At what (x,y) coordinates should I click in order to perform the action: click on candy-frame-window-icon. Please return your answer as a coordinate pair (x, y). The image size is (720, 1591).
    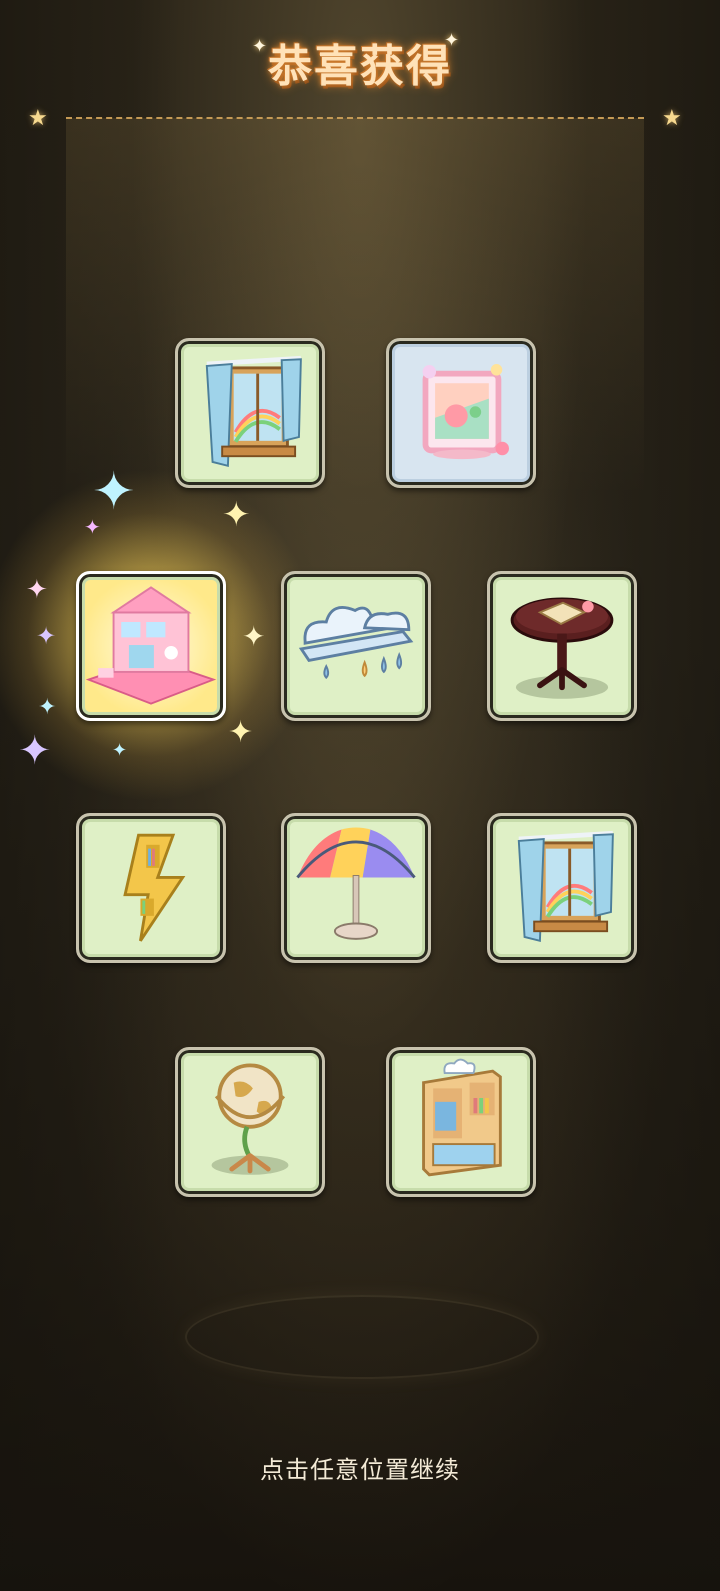
    Looking at the image, I should click on (465, 412).